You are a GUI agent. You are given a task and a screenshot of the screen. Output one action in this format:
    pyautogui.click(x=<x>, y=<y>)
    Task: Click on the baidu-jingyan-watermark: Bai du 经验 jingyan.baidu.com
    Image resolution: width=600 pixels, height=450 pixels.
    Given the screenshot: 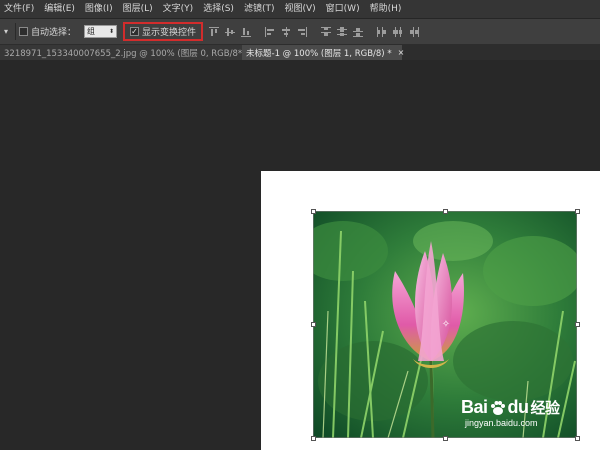 What is the action you would take?
    pyautogui.click(x=526, y=417)
    